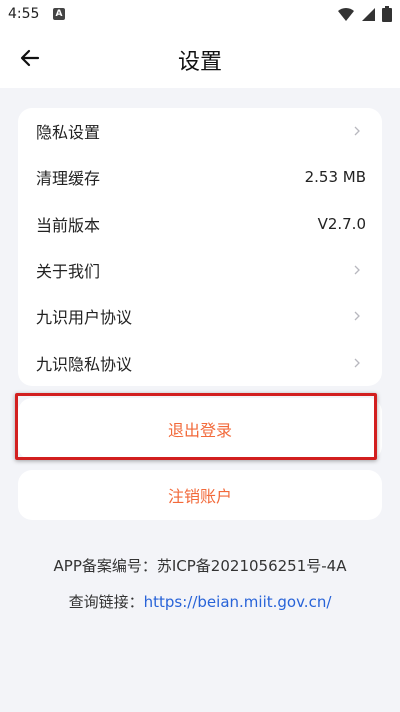 The height and width of the screenshot is (712, 400). What do you see at coordinates (200, 131) in the screenshot?
I see `settings-item-privacy: 隐私设置` at bounding box center [200, 131].